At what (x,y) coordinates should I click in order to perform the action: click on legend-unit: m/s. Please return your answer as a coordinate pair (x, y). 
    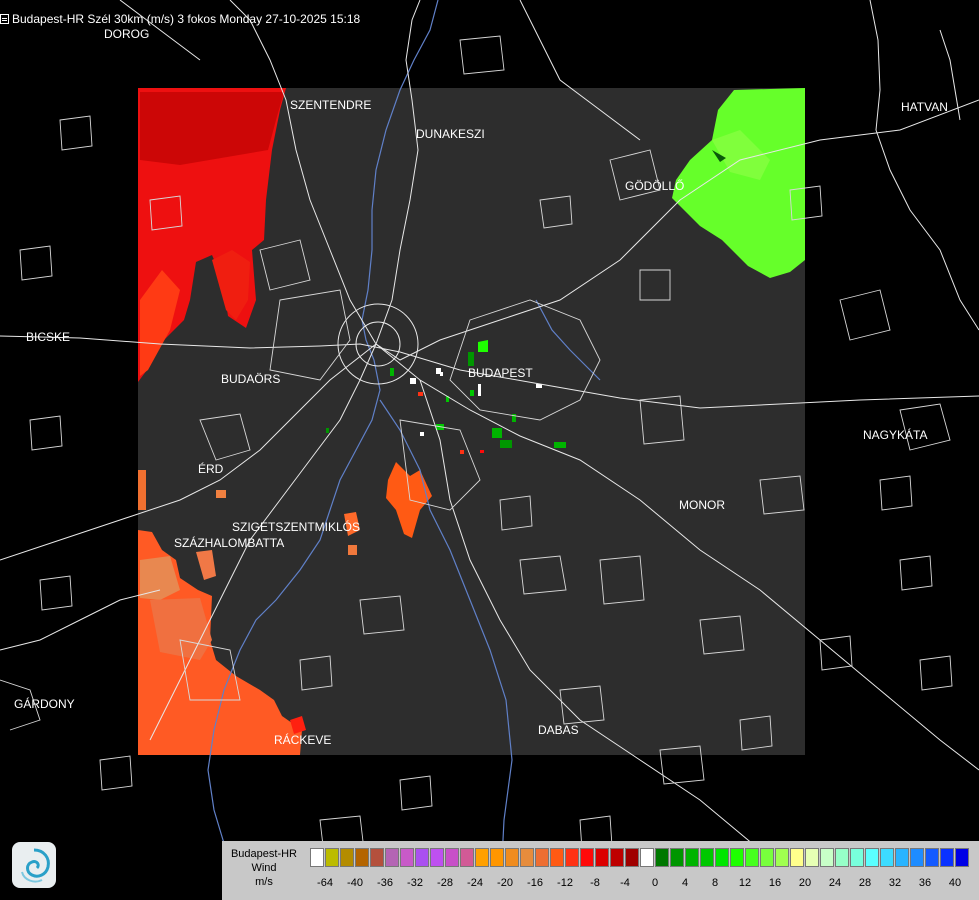
    Looking at the image, I should click on (264, 882).